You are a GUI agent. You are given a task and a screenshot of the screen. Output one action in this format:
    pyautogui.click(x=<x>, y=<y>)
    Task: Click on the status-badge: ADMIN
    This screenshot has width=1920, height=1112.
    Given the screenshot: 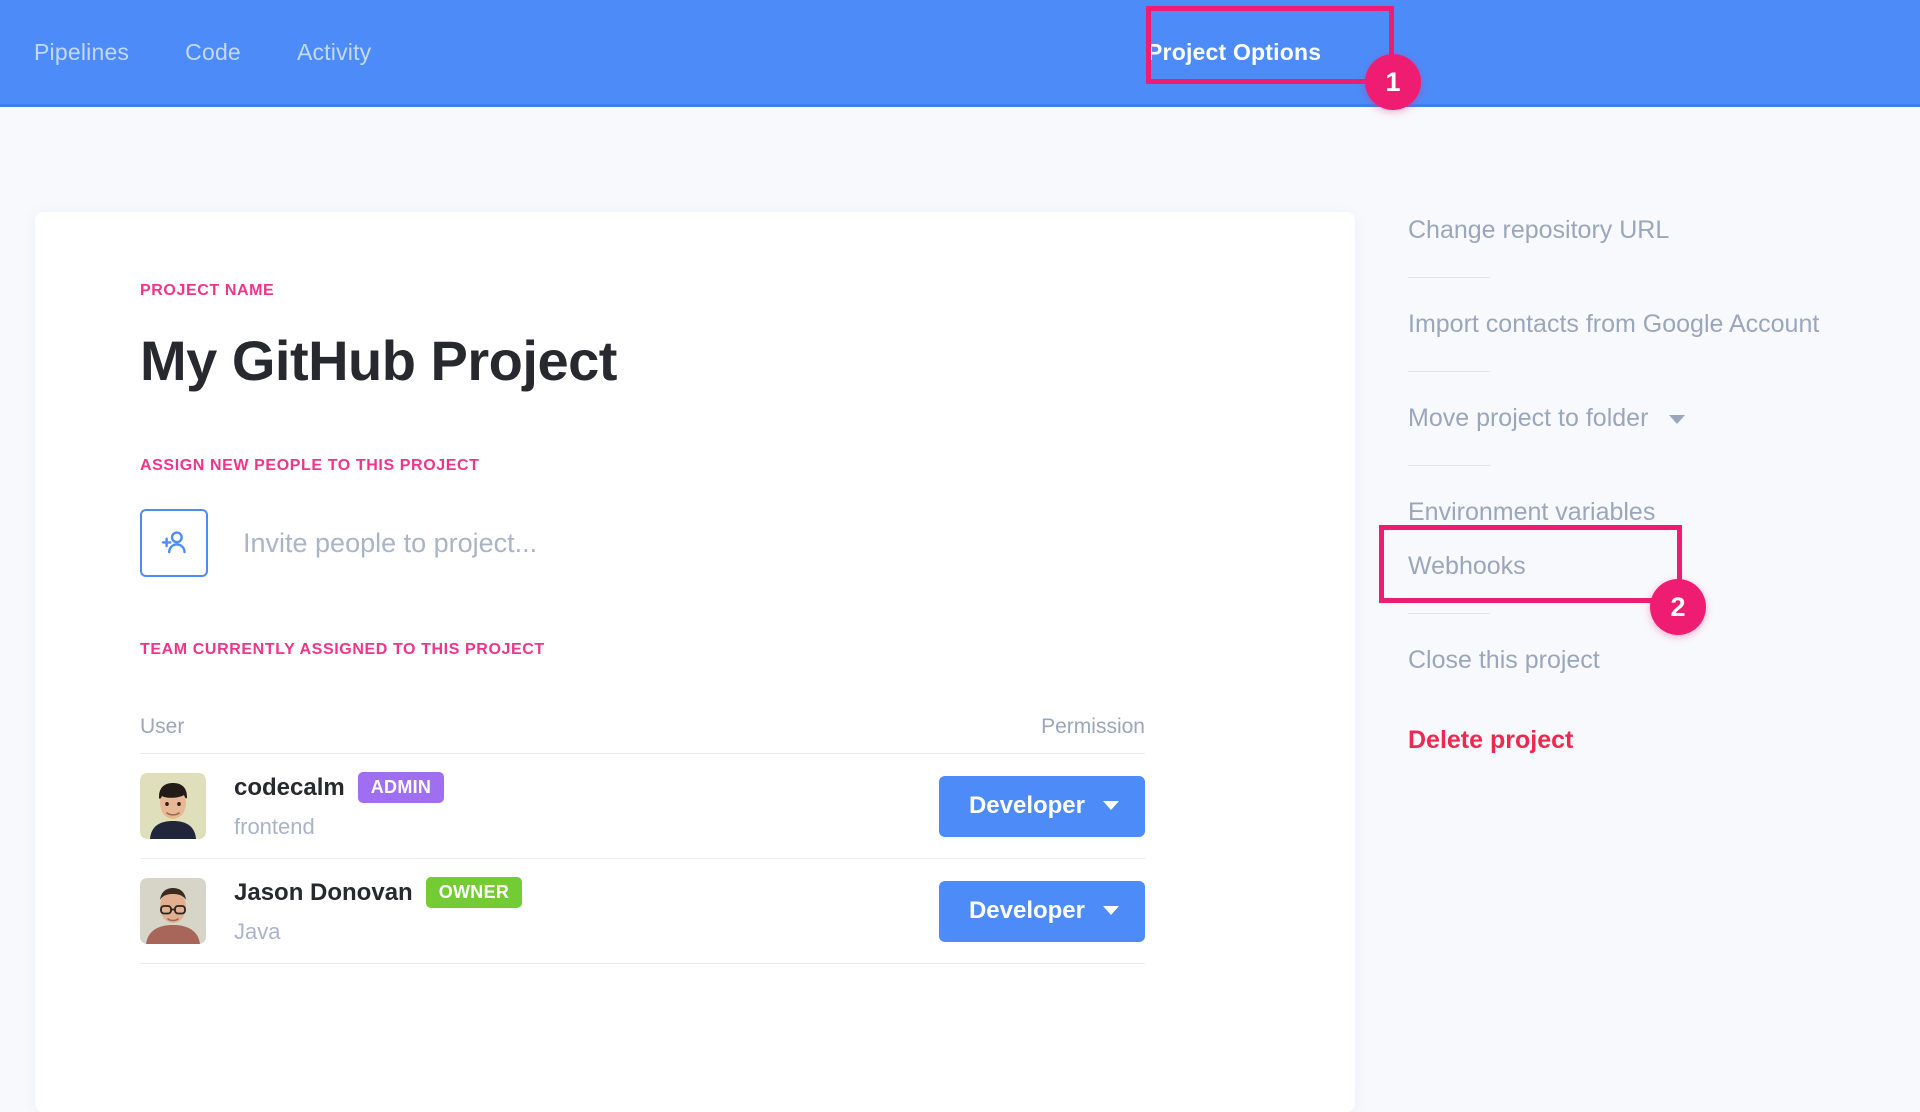 What is the action you would take?
    pyautogui.click(x=401, y=787)
    